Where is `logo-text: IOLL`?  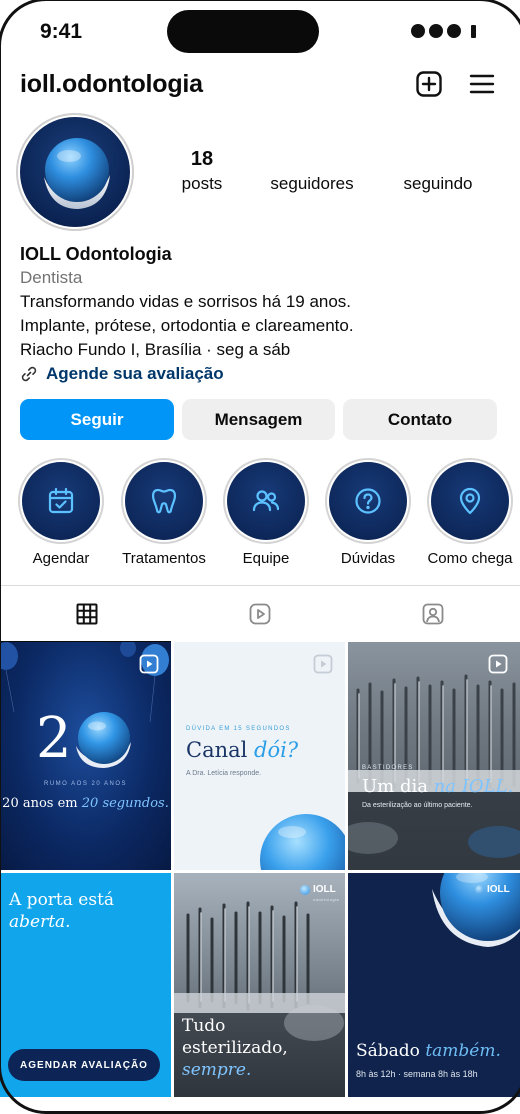
logo-text: IOLL is located at coordinates (498, 889).